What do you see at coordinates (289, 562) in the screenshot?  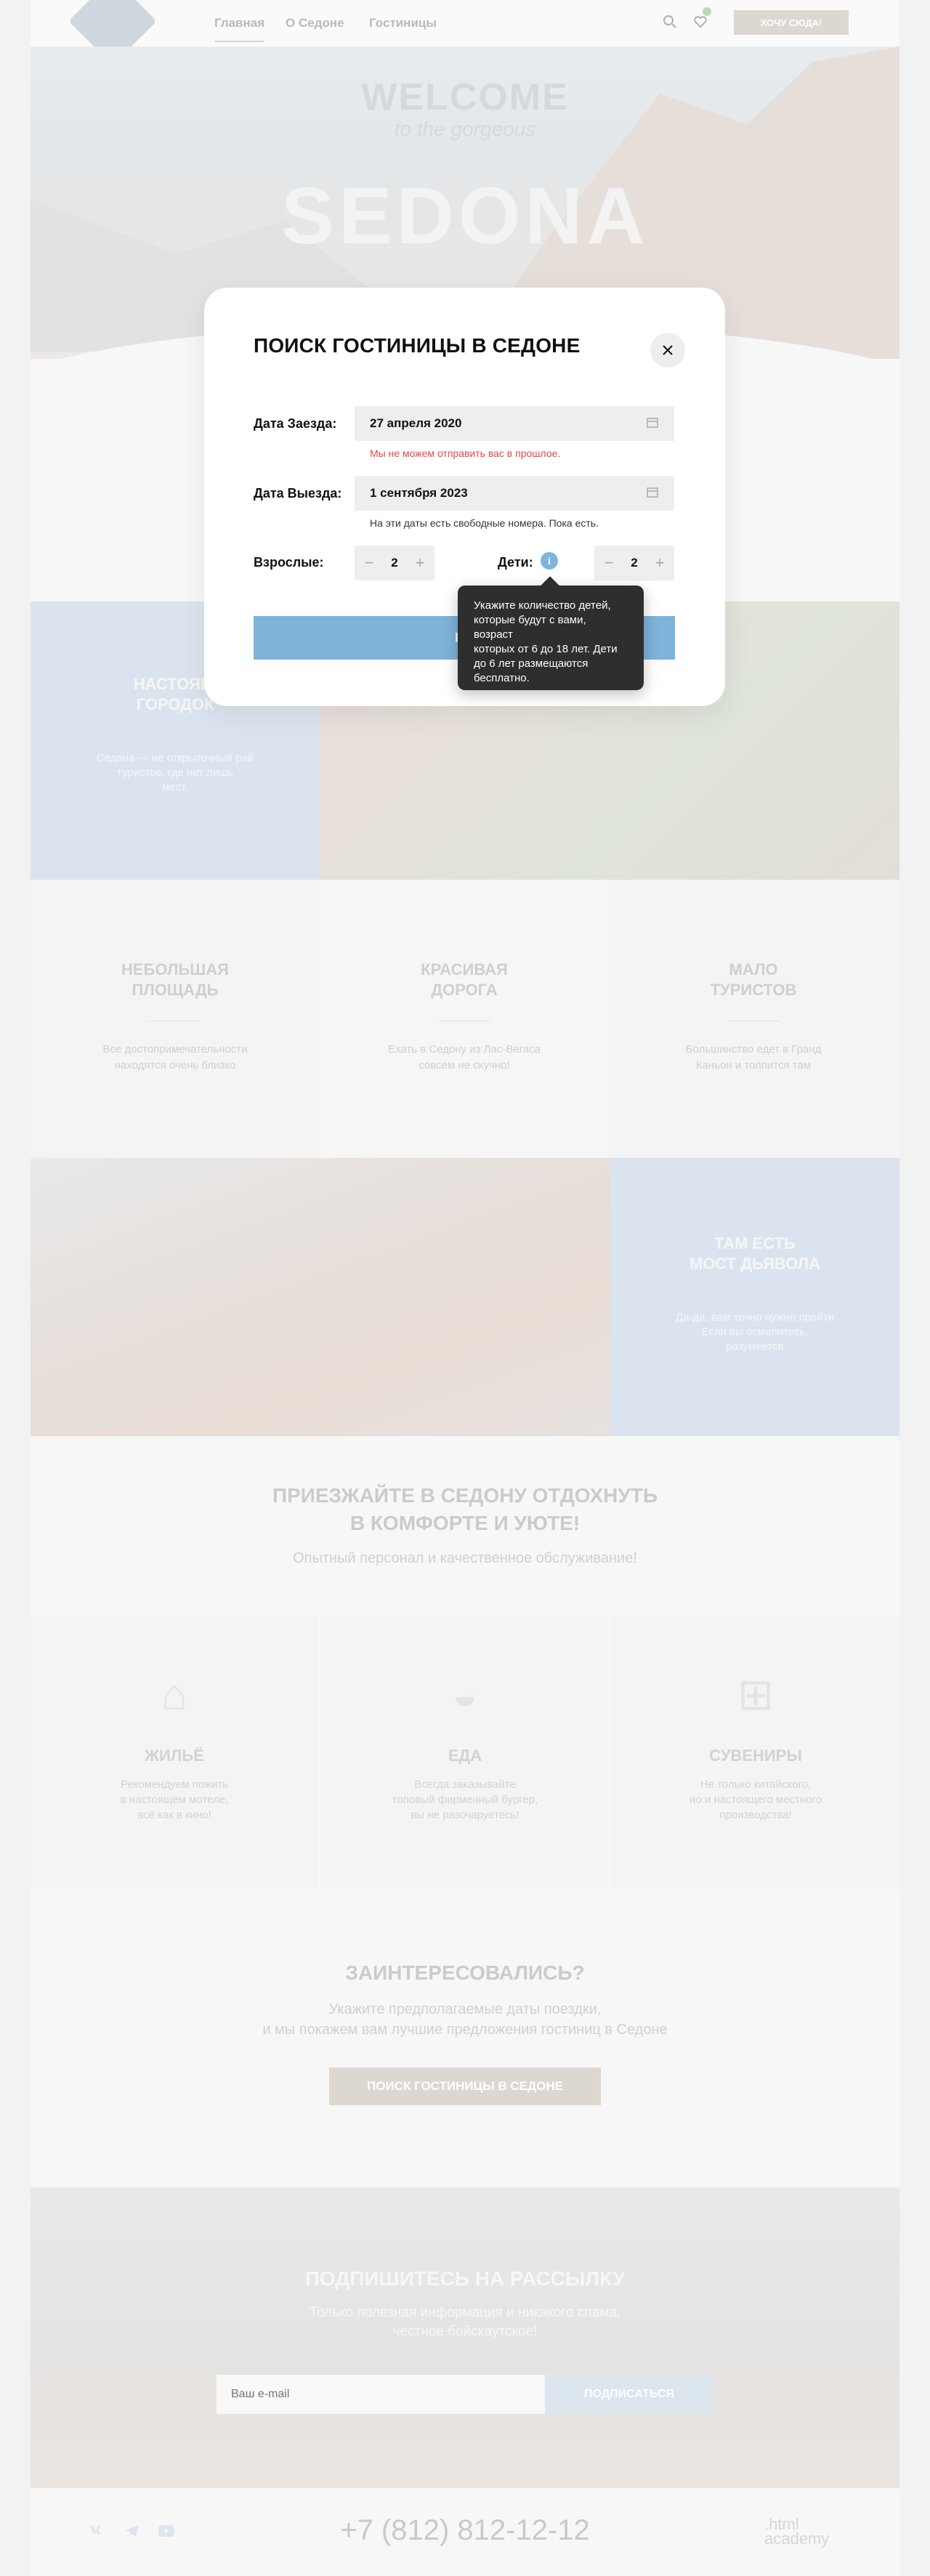 I see `adults-label: Взрослые:` at bounding box center [289, 562].